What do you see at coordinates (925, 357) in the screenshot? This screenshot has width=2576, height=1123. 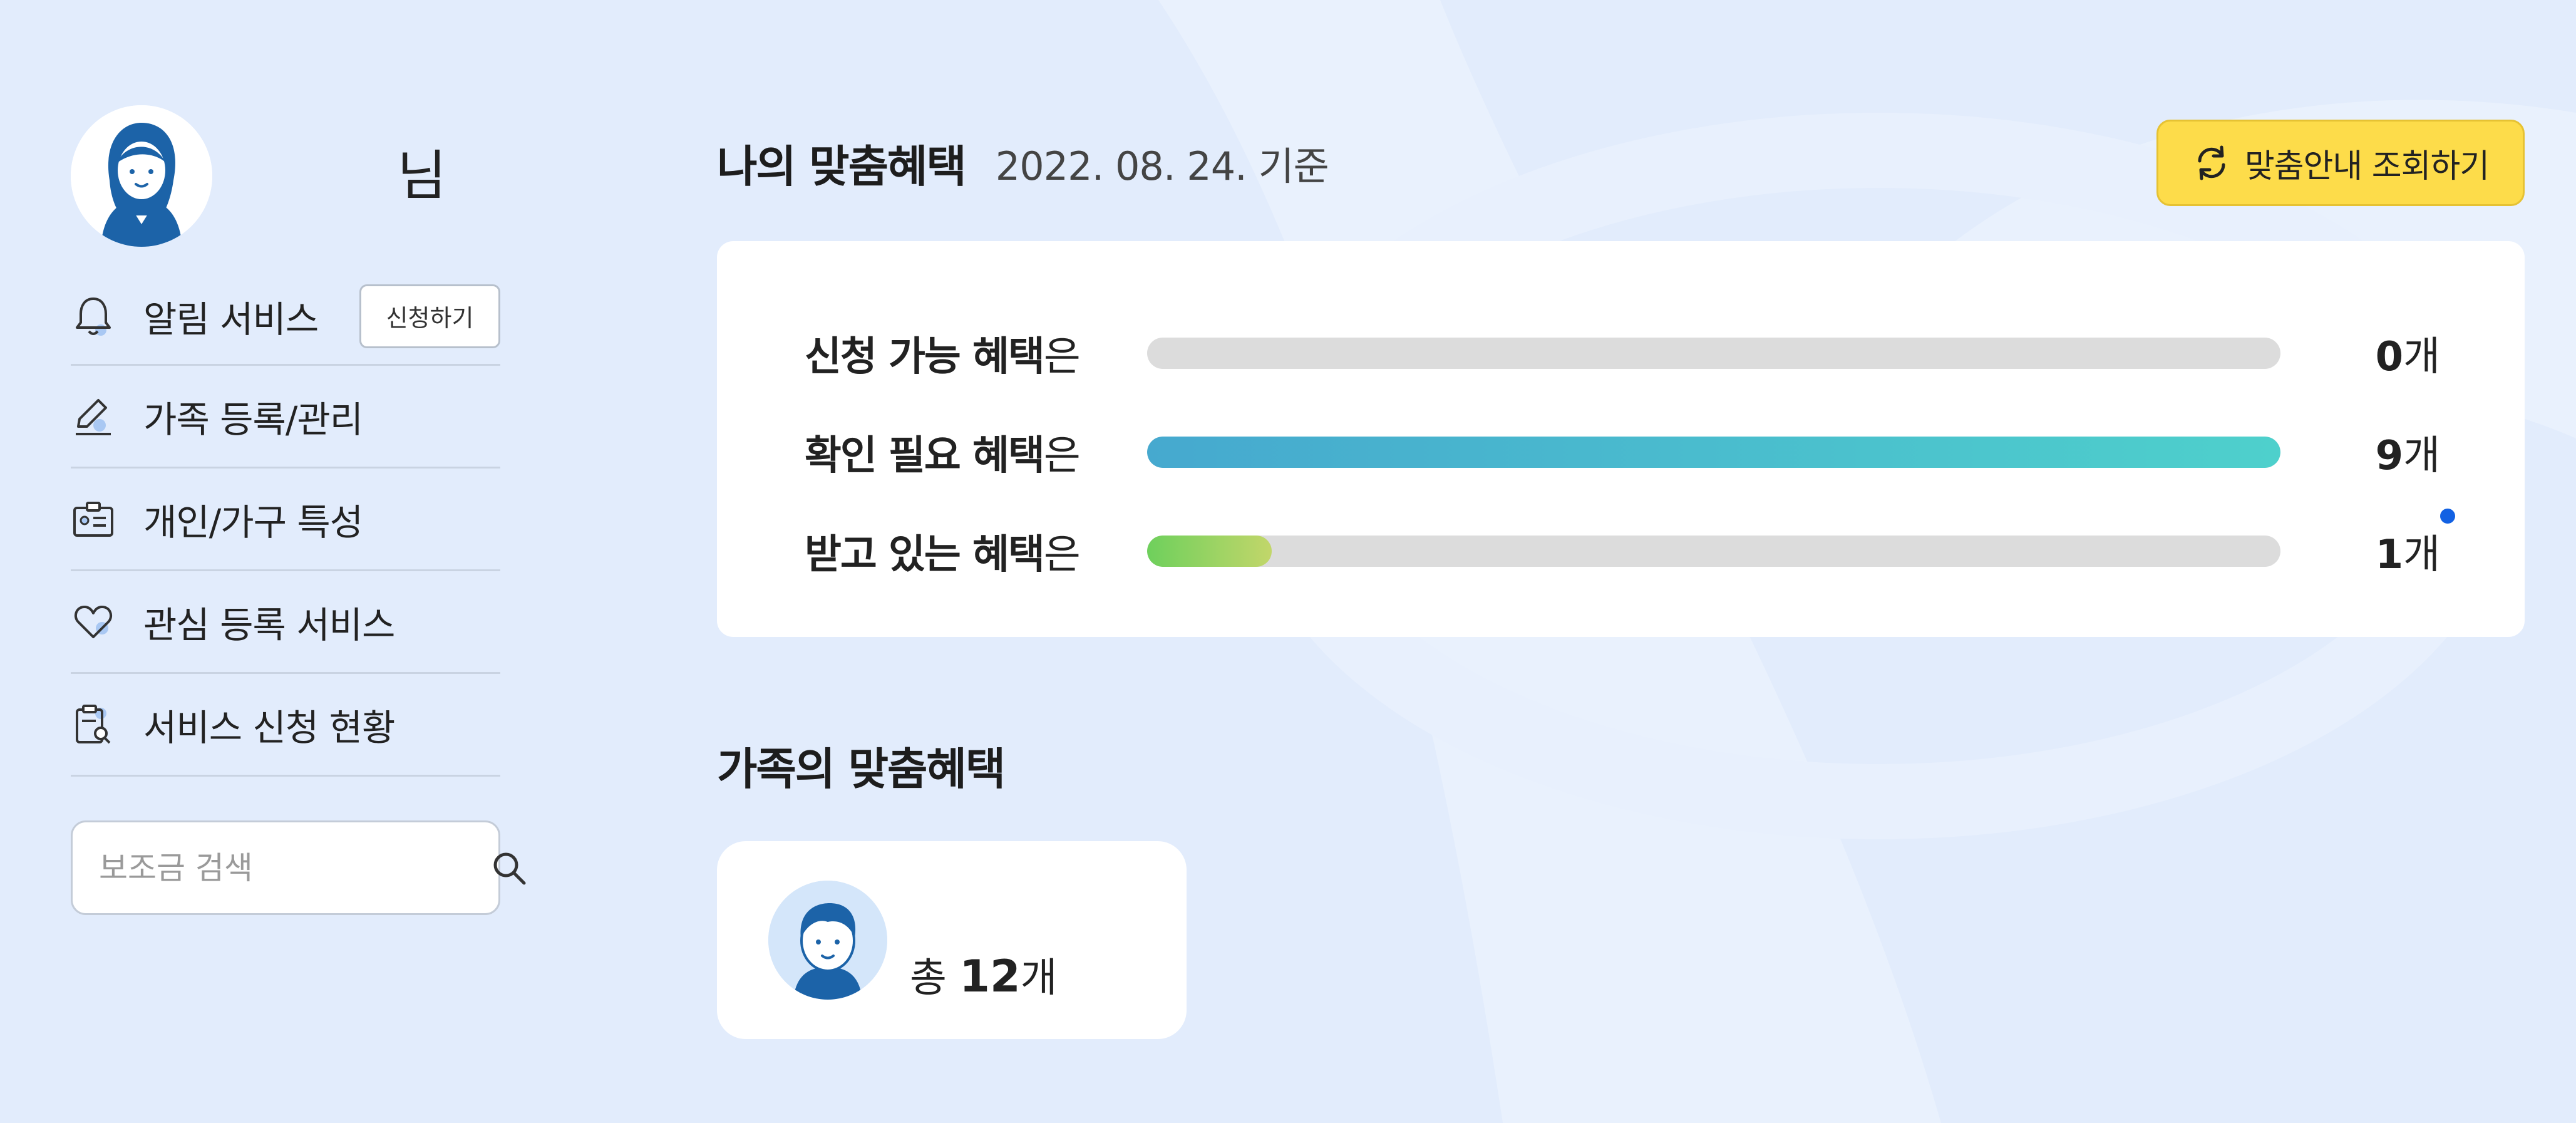 I see `benefit-label-bold: 신청 가능 혜택` at bounding box center [925, 357].